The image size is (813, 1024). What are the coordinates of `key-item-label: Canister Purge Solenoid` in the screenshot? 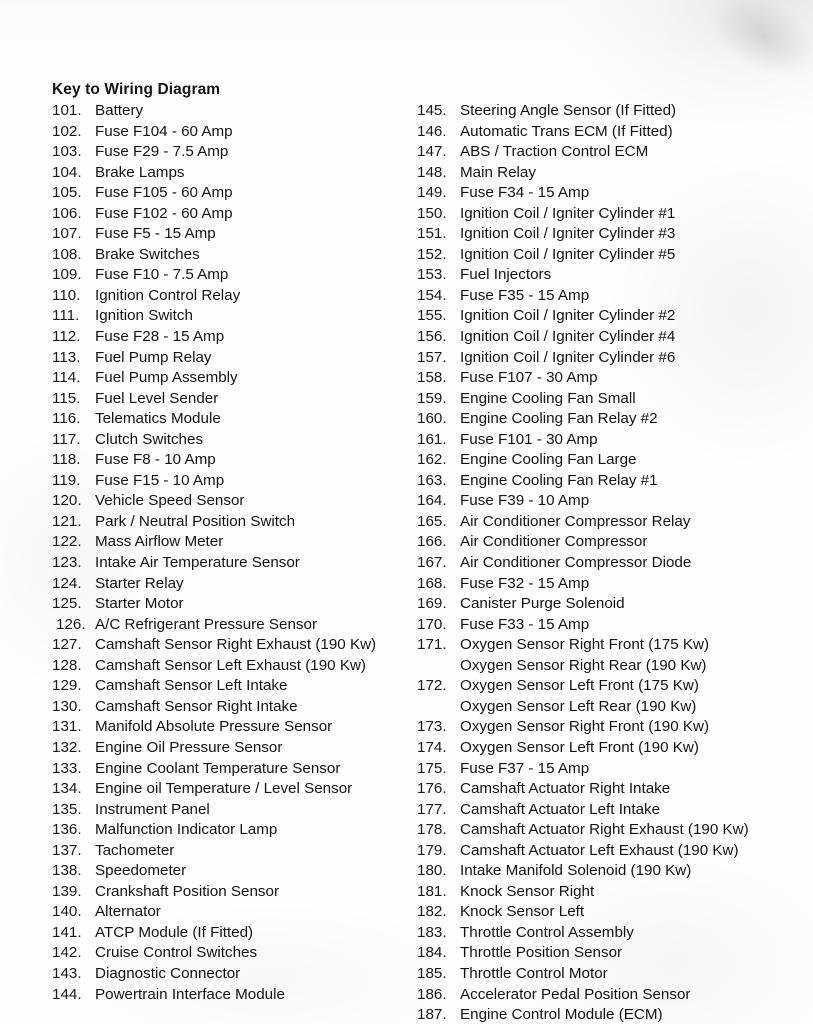 It's located at (542, 604).